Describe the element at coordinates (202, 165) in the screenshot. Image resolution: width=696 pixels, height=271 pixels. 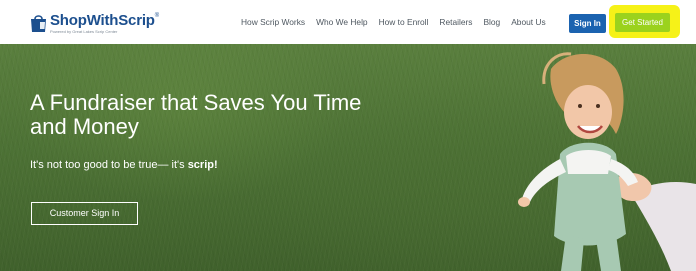
I see `subline-emphasis: scrip!` at that location.